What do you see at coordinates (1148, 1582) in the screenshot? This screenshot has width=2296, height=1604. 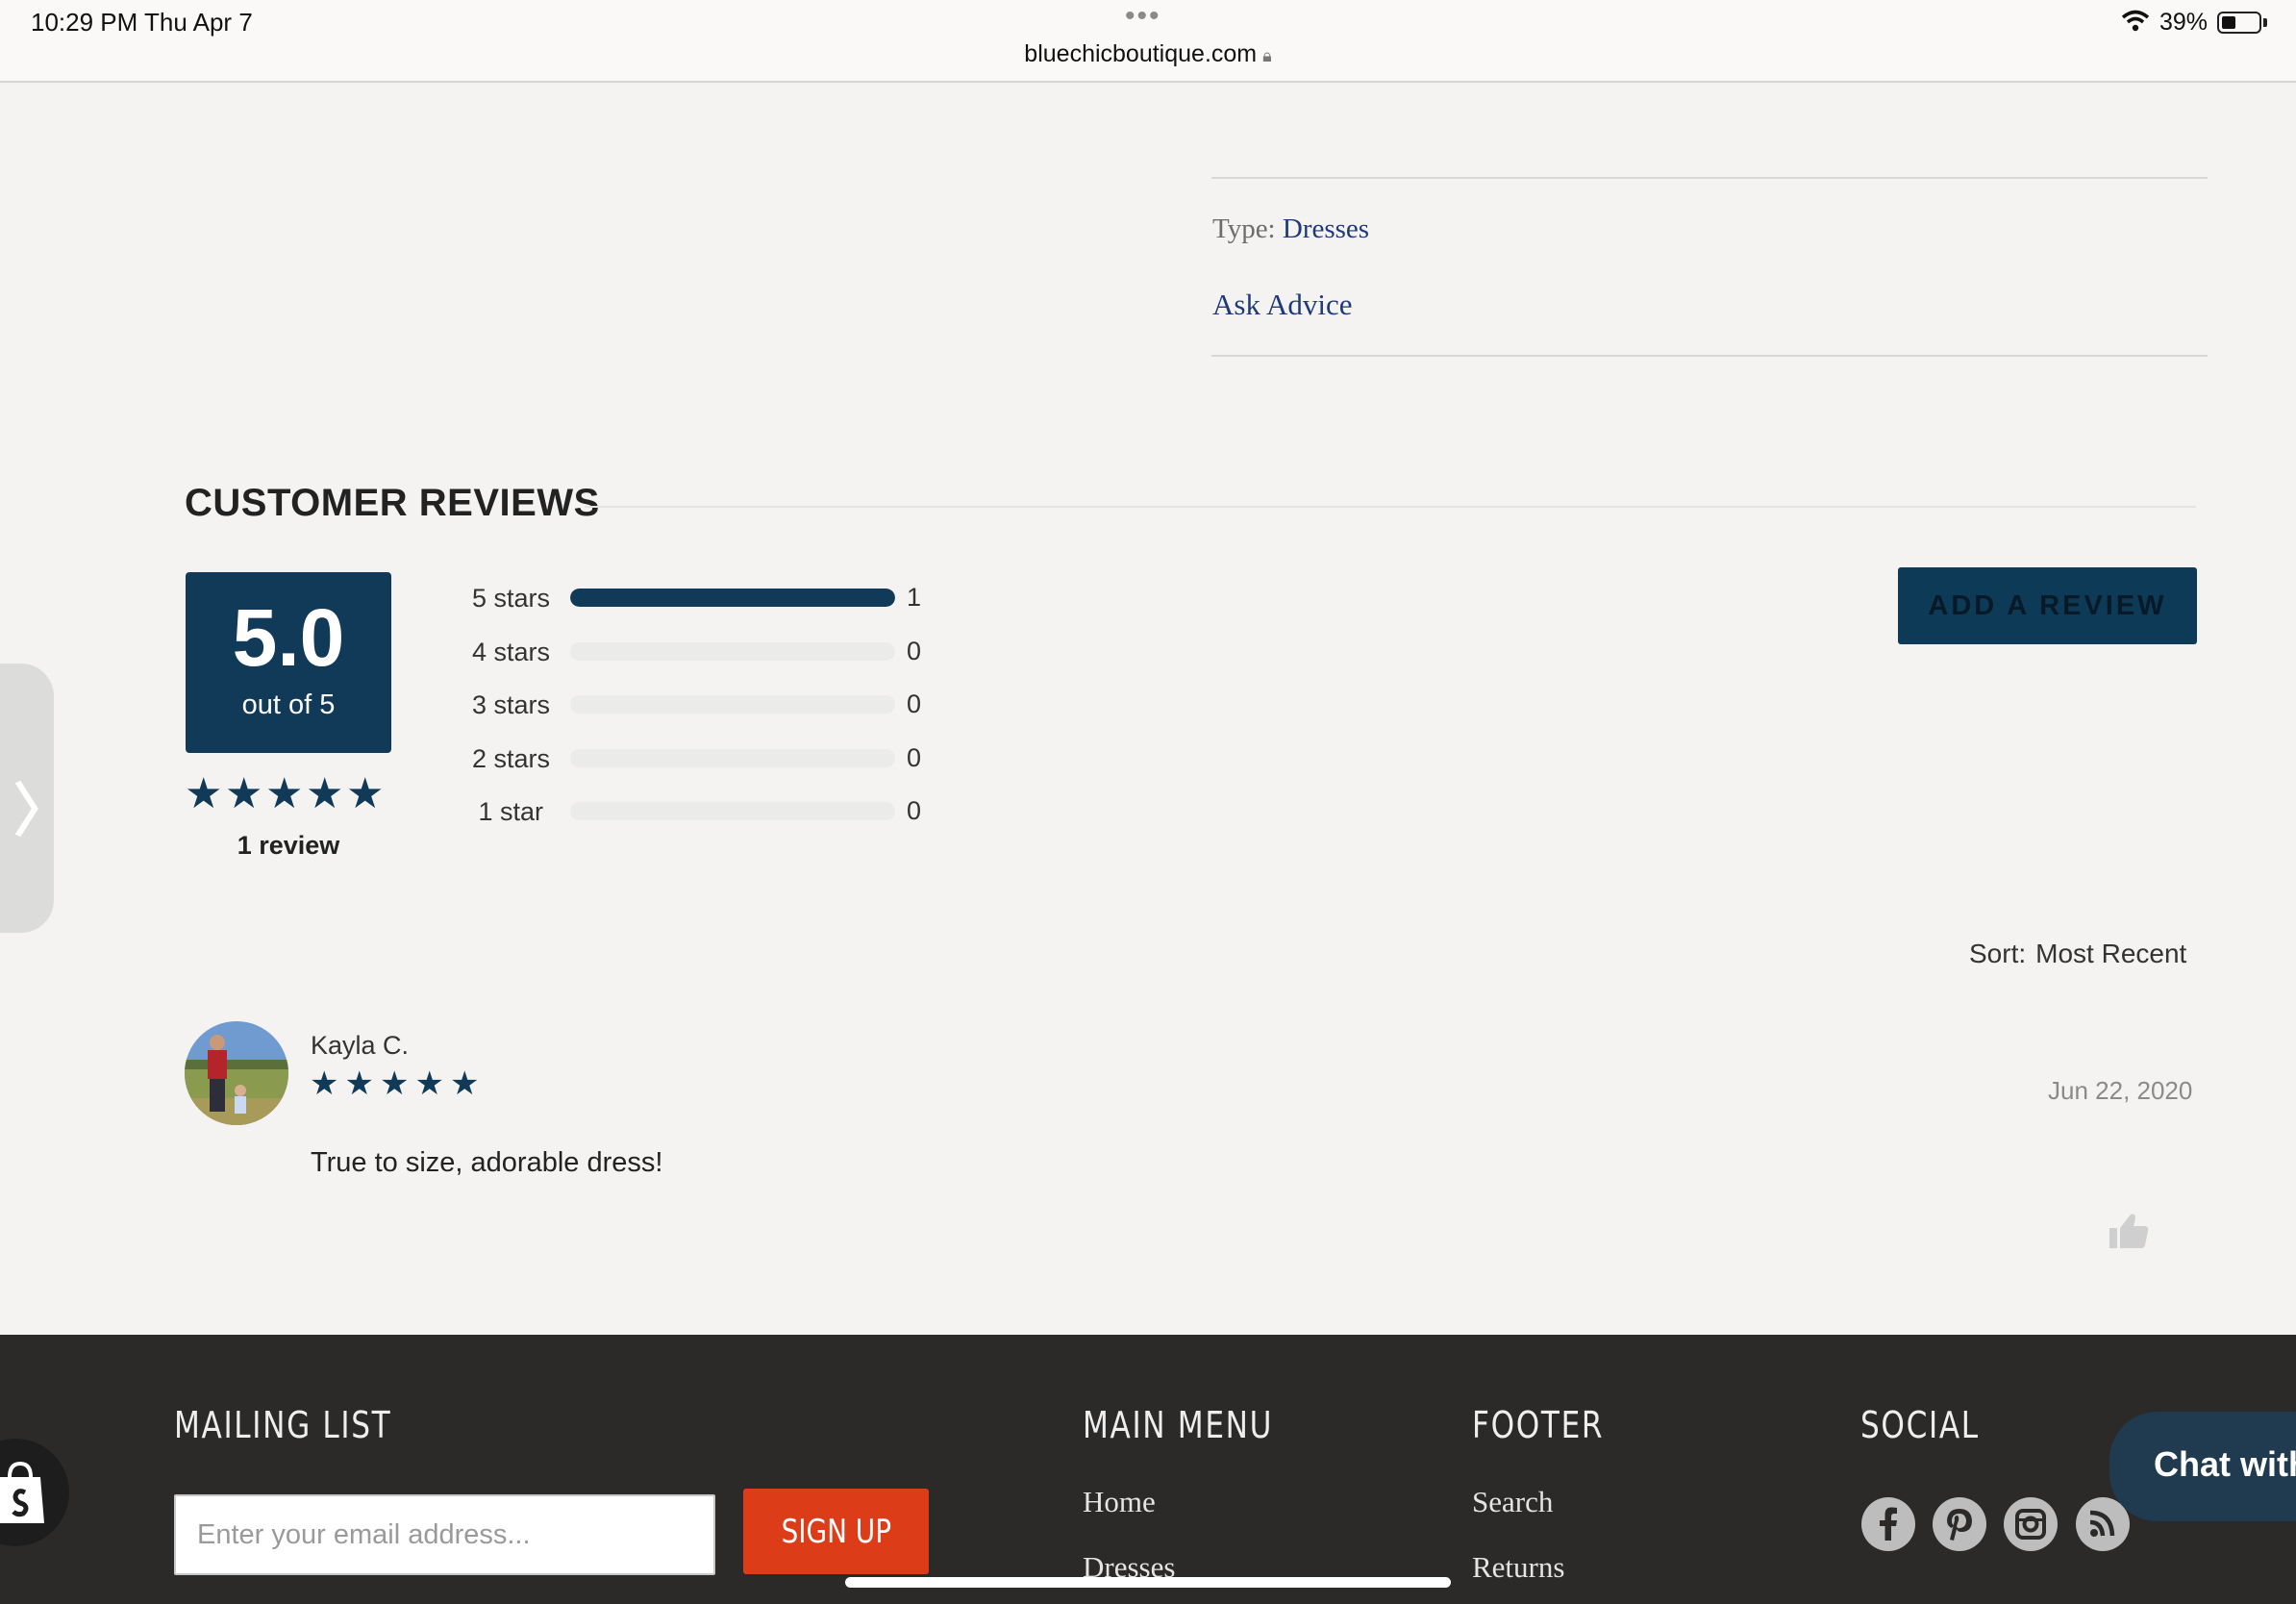 I see `home-indicator` at bounding box center [1148, 1582].